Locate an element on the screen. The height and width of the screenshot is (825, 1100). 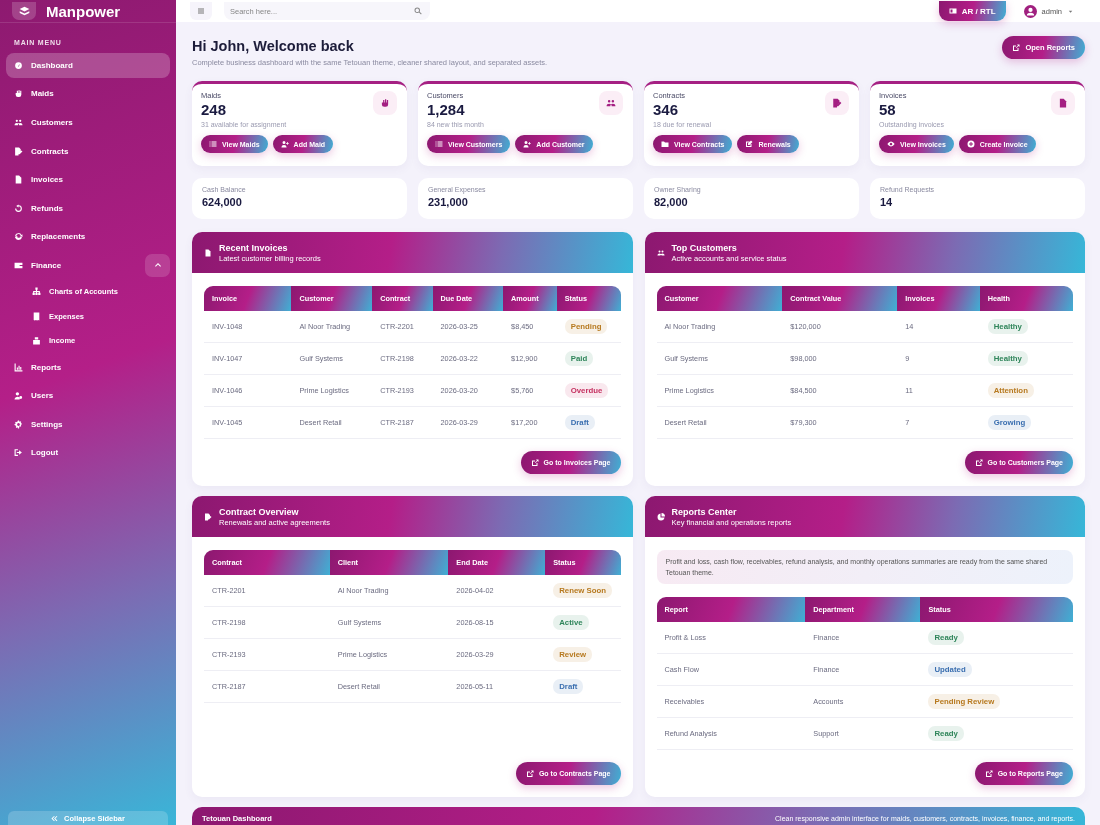
page-title: Hi John, Welcome back is located at coordinates (273, 46).